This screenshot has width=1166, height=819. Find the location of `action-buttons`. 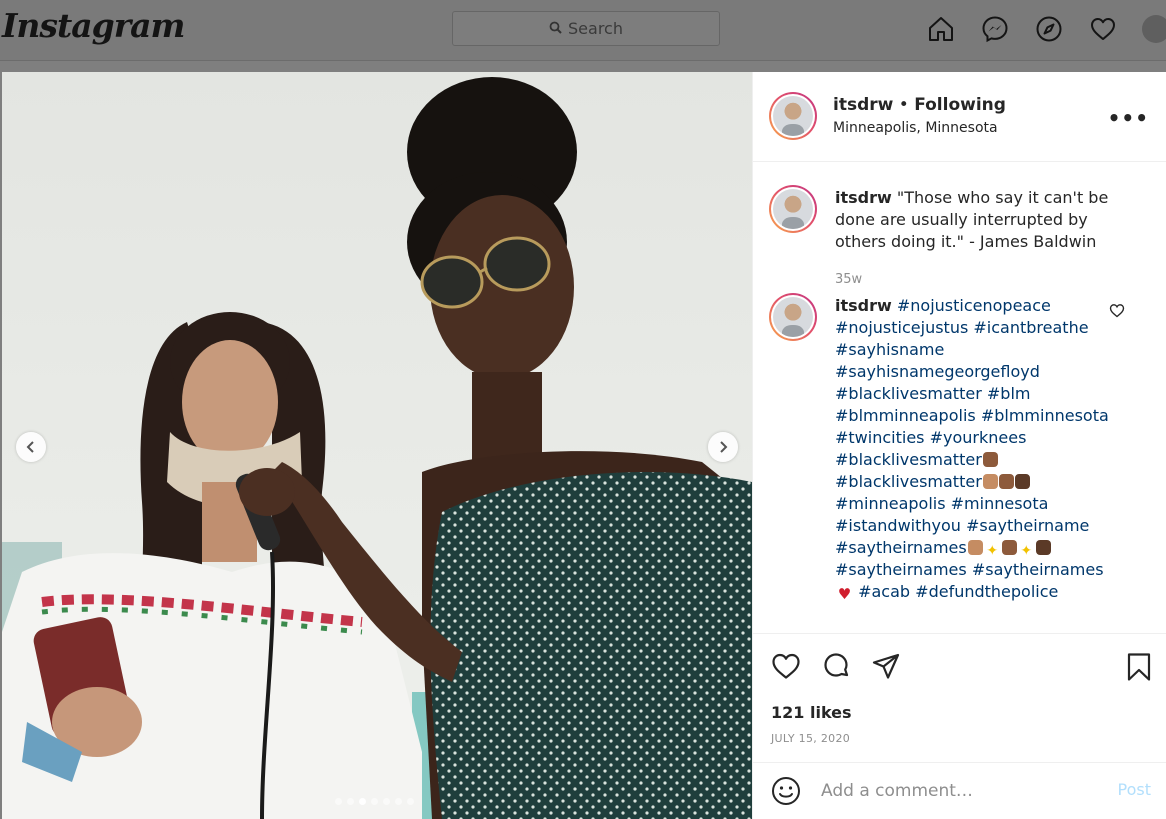

action-buttons is located at coordinates (836, 668).